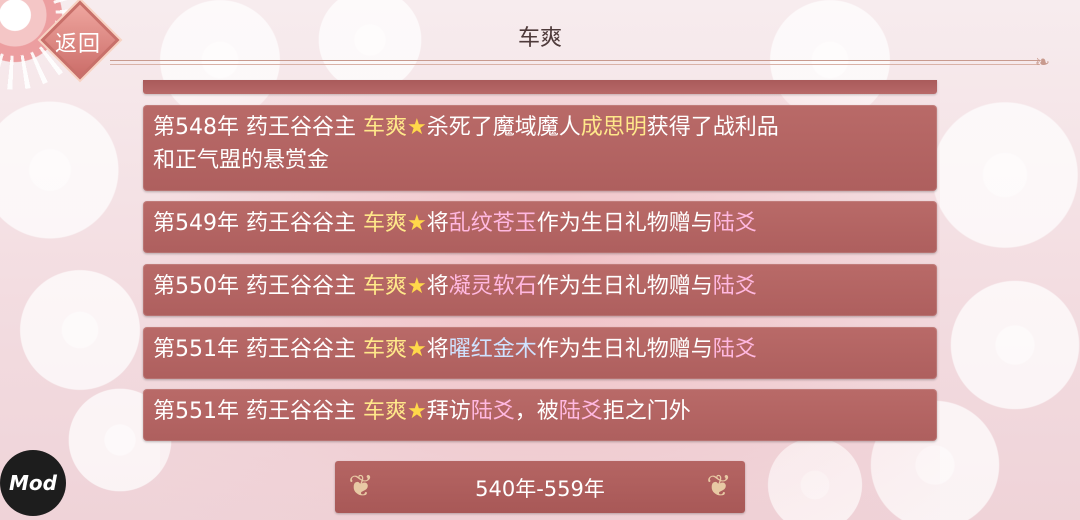 This screenshot has width=1080, height=520. Describe the element at coordinates (540, 148) in the screenshot. I see `list-item: 第548年 药王谷谷主 车爽★杀死了魔域魔人成思明获得了战利品 和正气盟的悬赏金` at that location.